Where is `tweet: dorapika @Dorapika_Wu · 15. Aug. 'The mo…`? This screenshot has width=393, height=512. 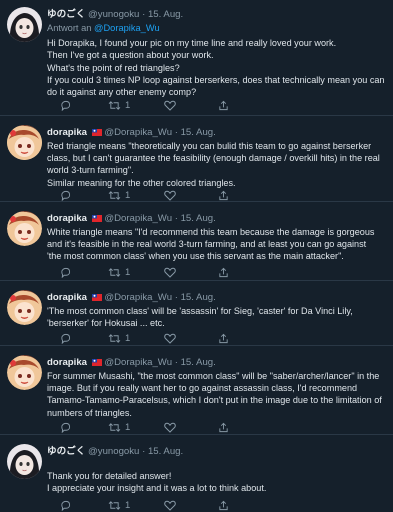
tweet: dorapika @Dorapika_Wu · 15. Aug. 'The mo… is located at coordinates (196, 313).